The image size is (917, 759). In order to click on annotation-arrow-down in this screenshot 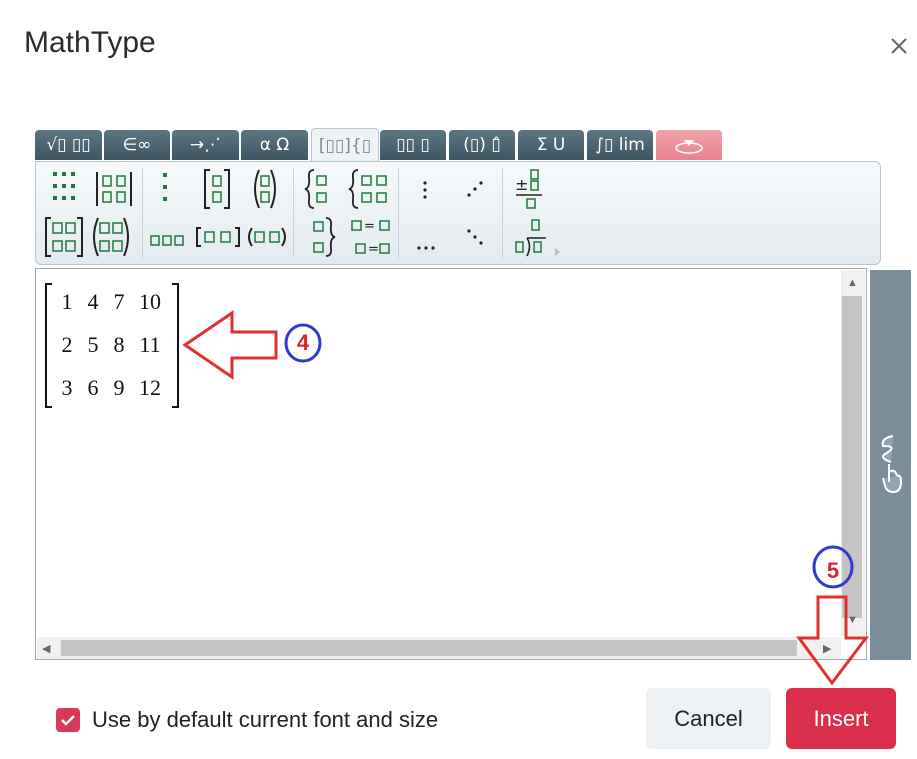, I will do `click(833, 640)`.